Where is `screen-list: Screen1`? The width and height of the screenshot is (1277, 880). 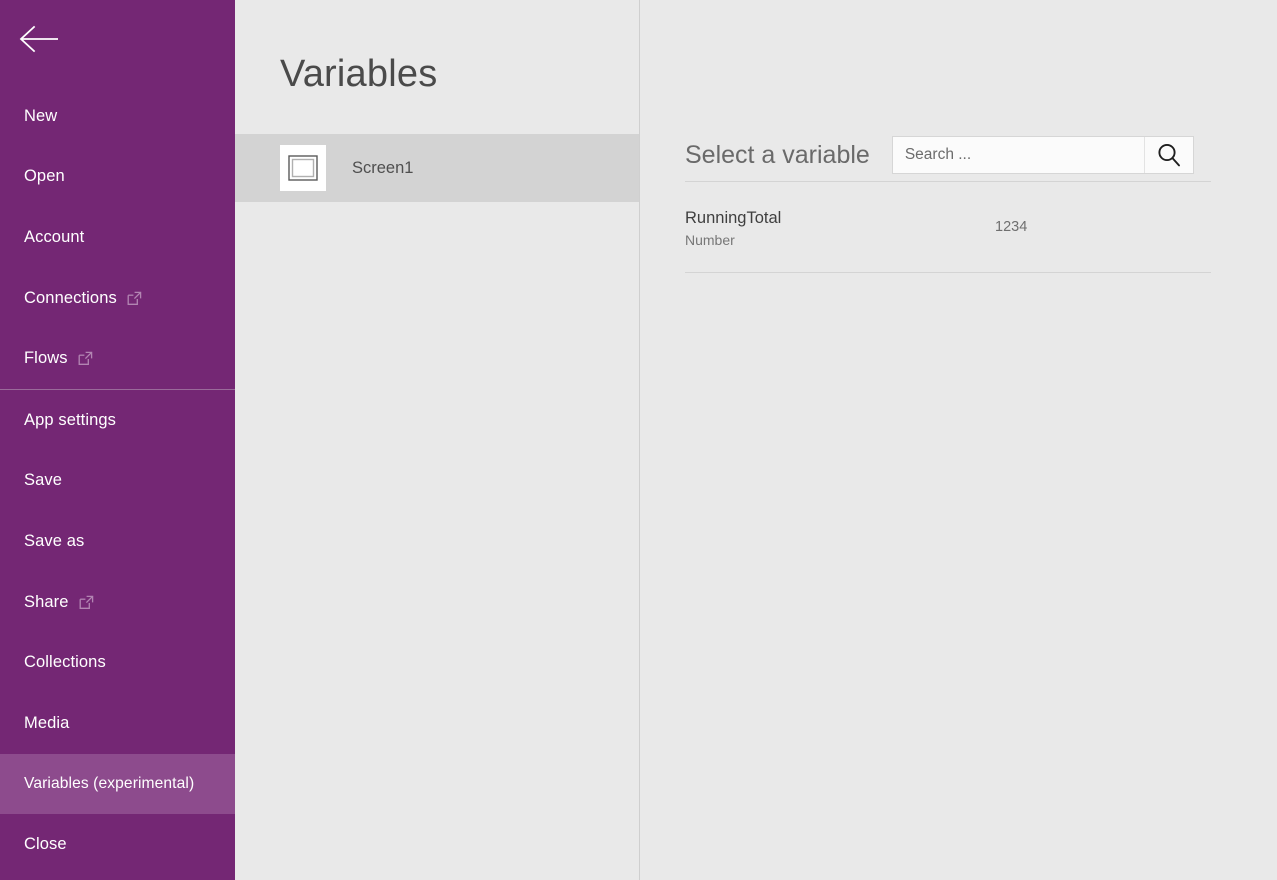
screen-list: Screen1 is located at coordinates (437, 168).